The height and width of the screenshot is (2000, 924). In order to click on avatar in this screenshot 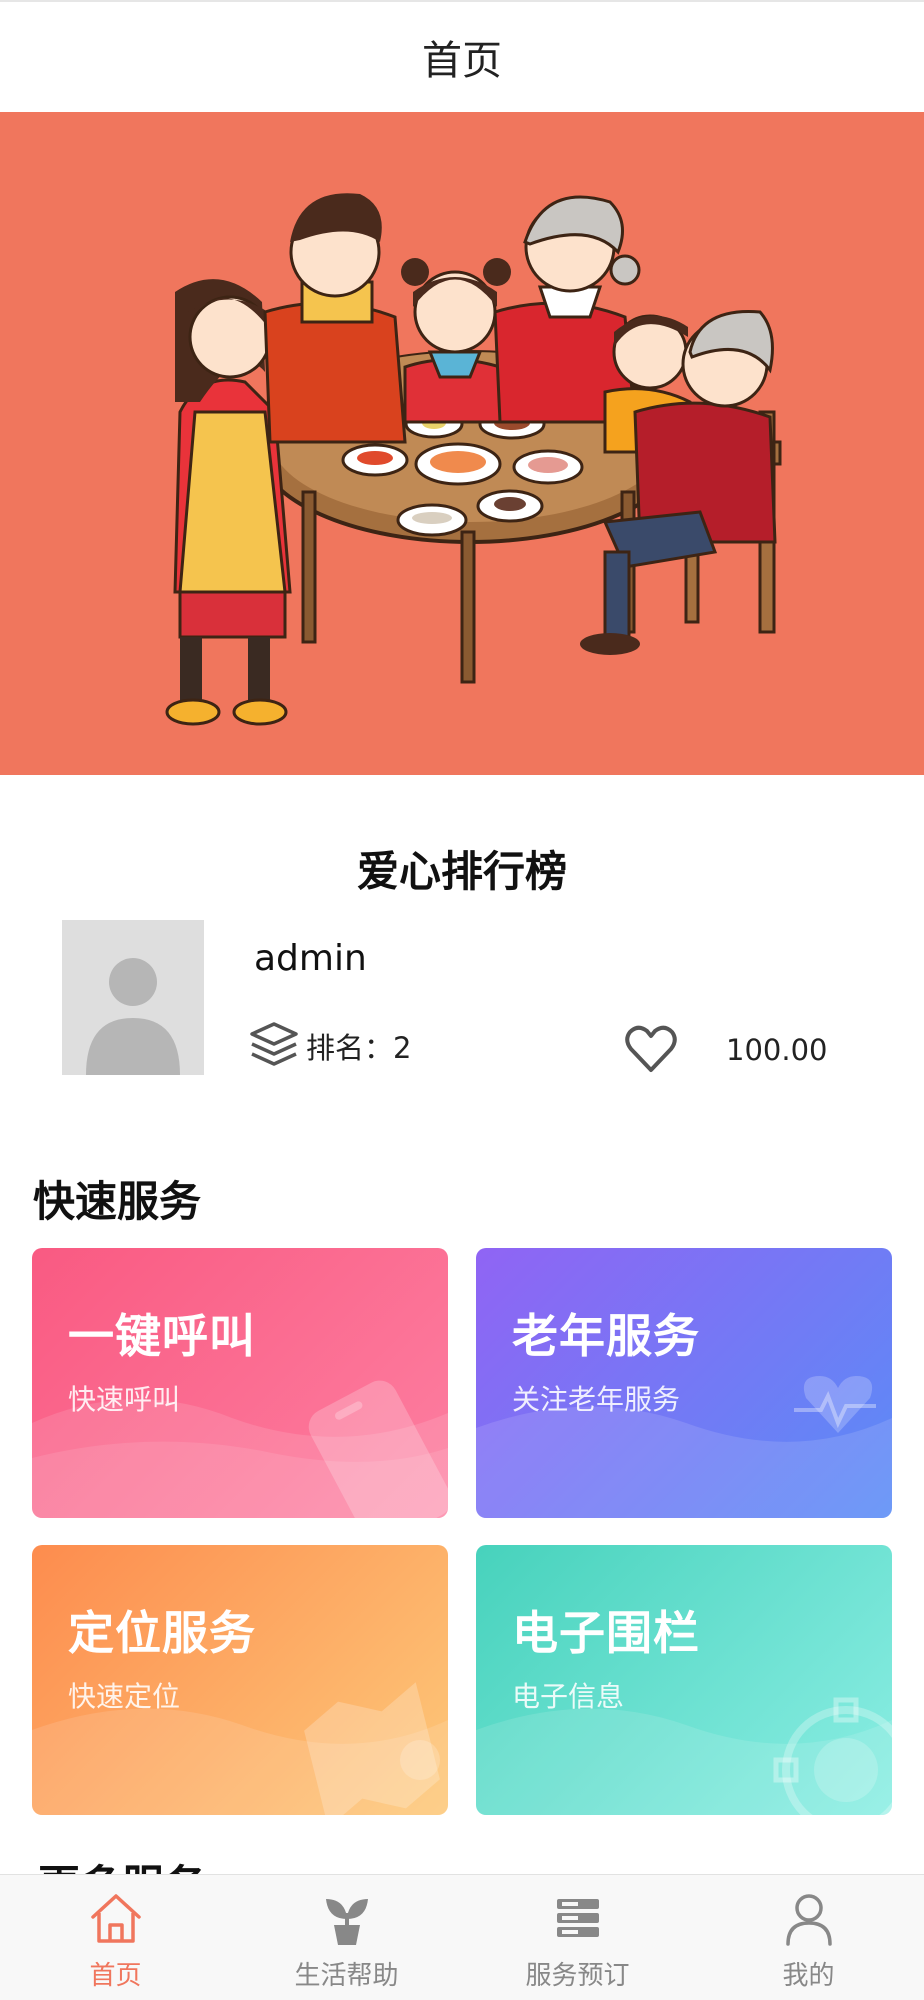, I will do `click(133, 997)`.